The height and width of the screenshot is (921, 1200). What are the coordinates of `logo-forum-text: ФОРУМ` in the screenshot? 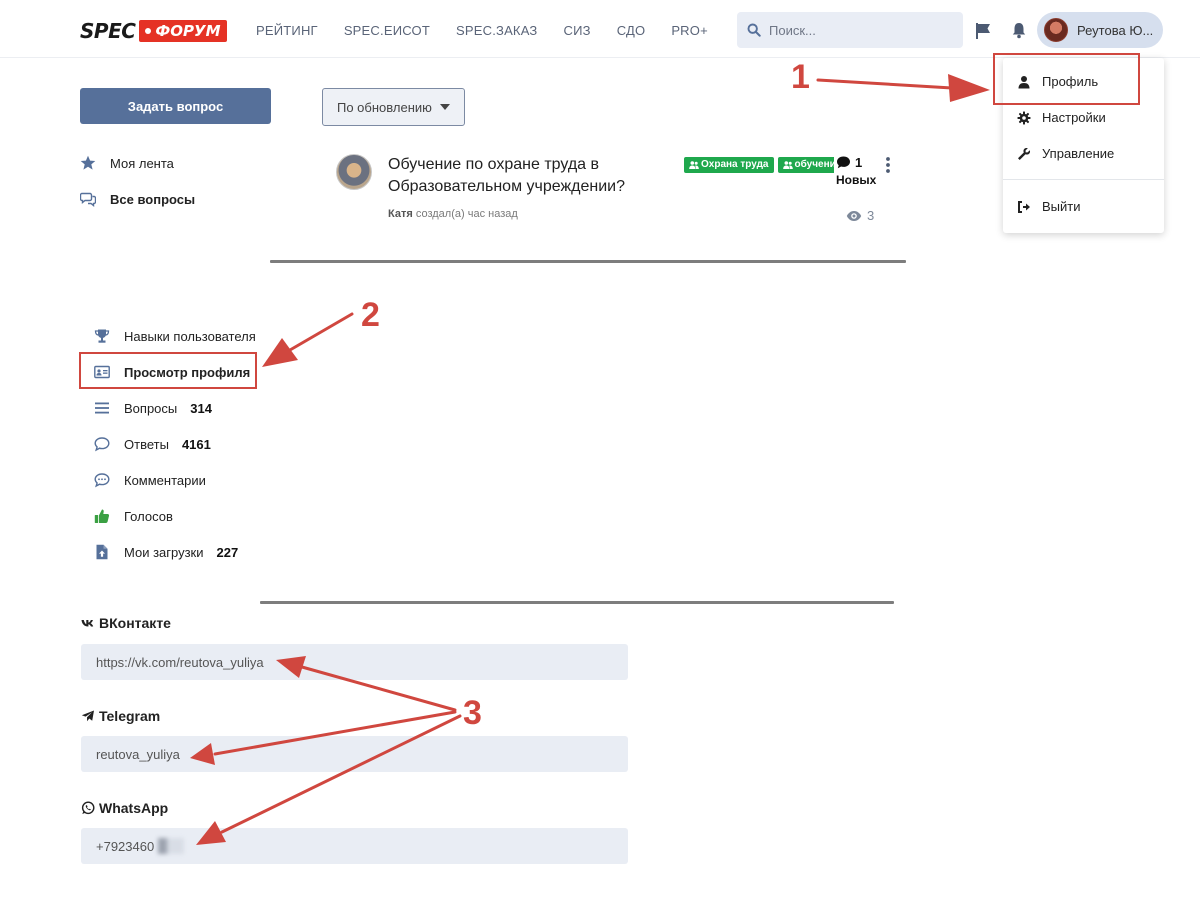 It's located at (183, 31).